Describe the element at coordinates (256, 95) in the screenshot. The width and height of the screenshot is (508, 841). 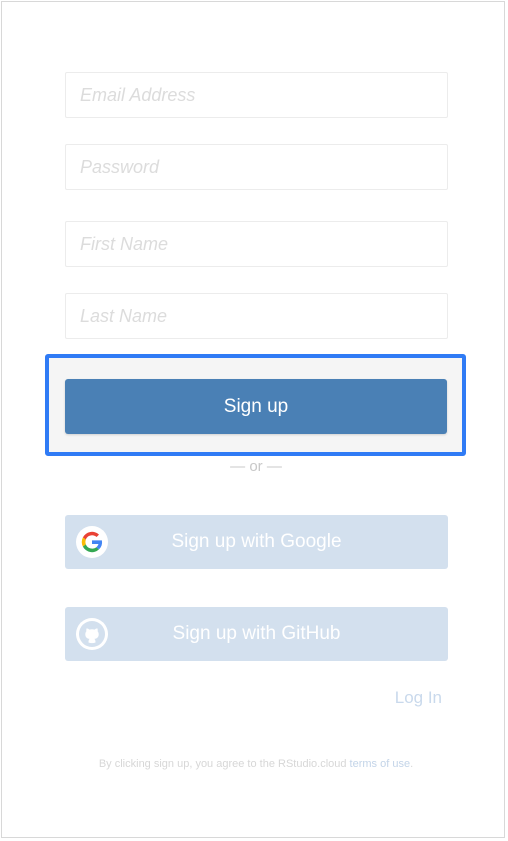
I see `email-field` at that location.